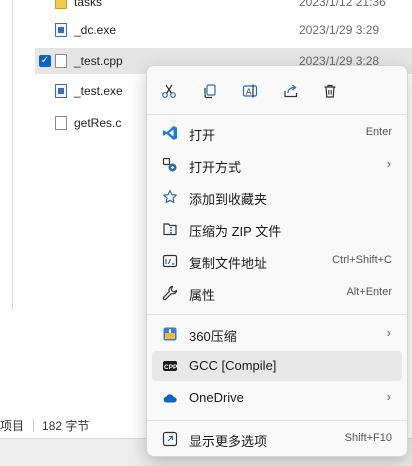 The height and width of the screenshot is (466, 412). What do you see at coordinates (169, 91) in the screenshot?
I see `cut-icon` at bounding box center [169, 91].